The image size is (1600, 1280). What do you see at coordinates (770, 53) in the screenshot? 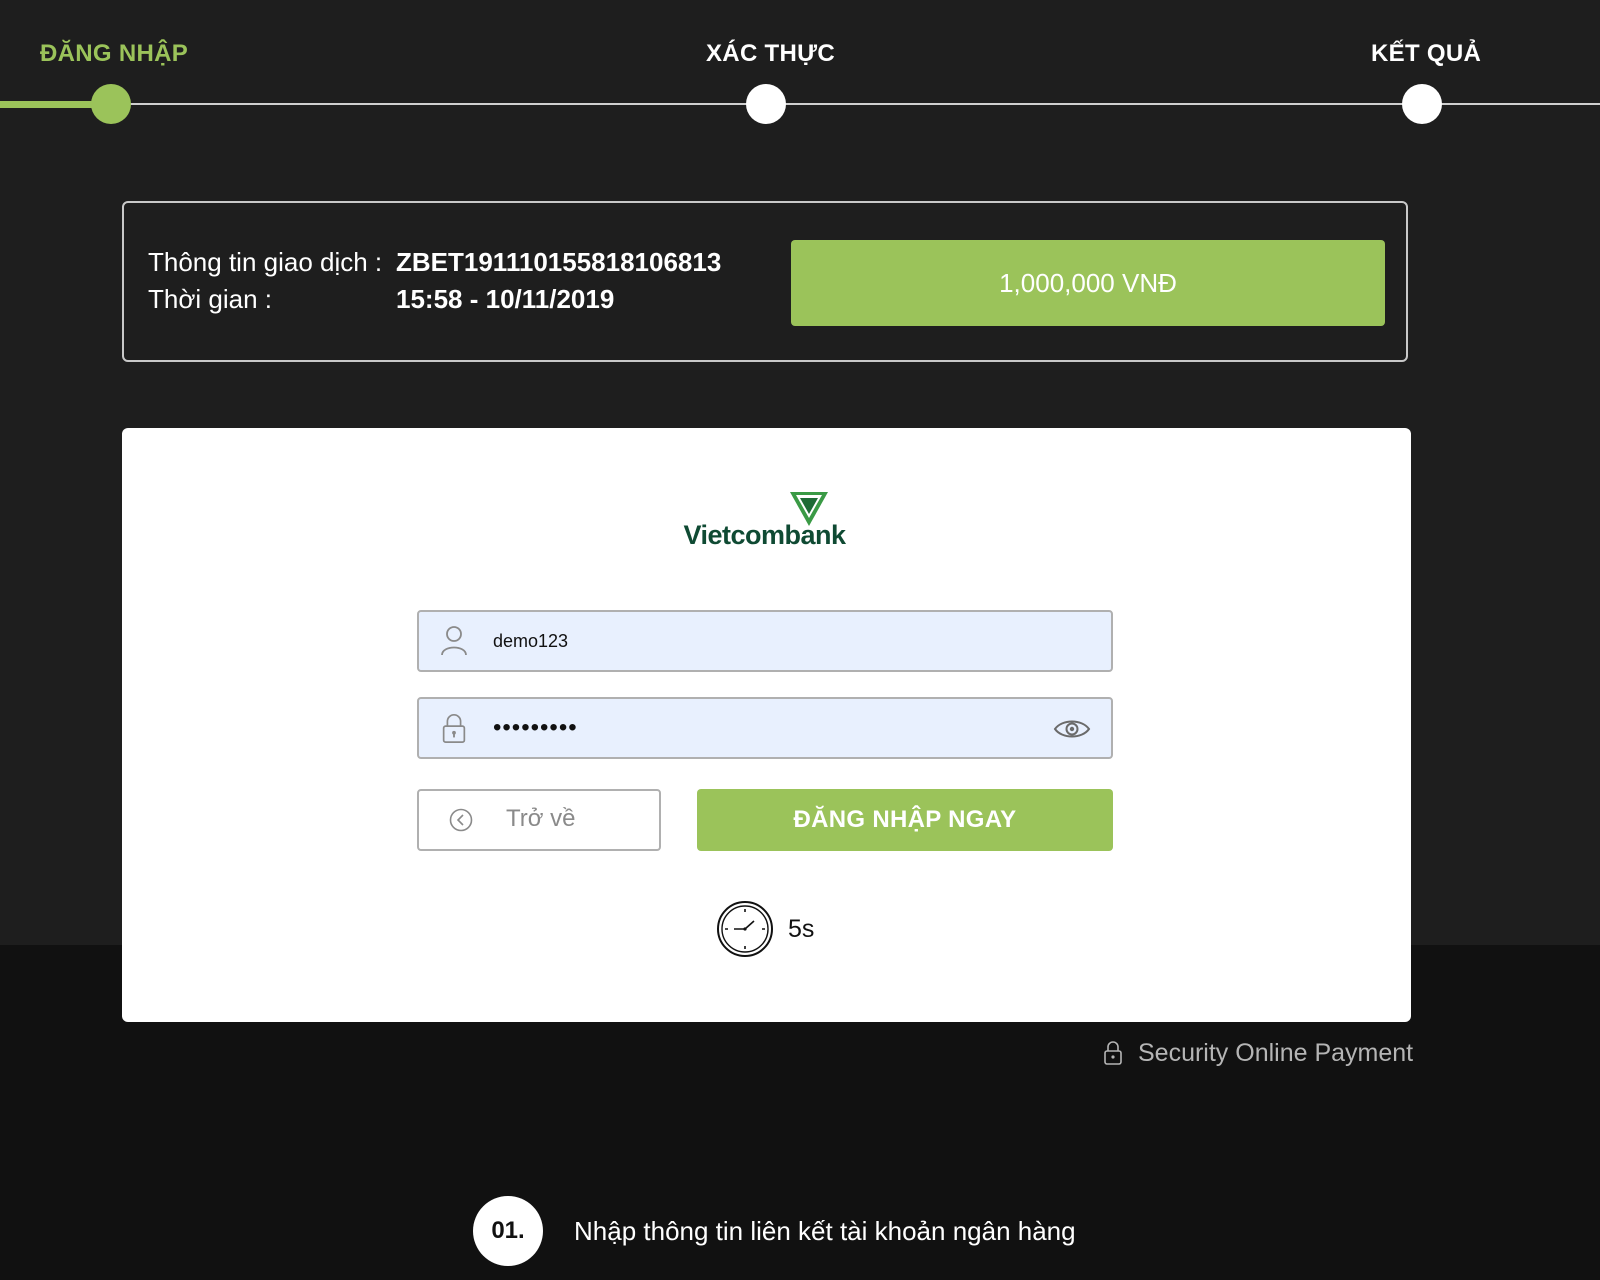
I see `step-verify-label: XÁC THỰC` at bounding box center [770, 53].